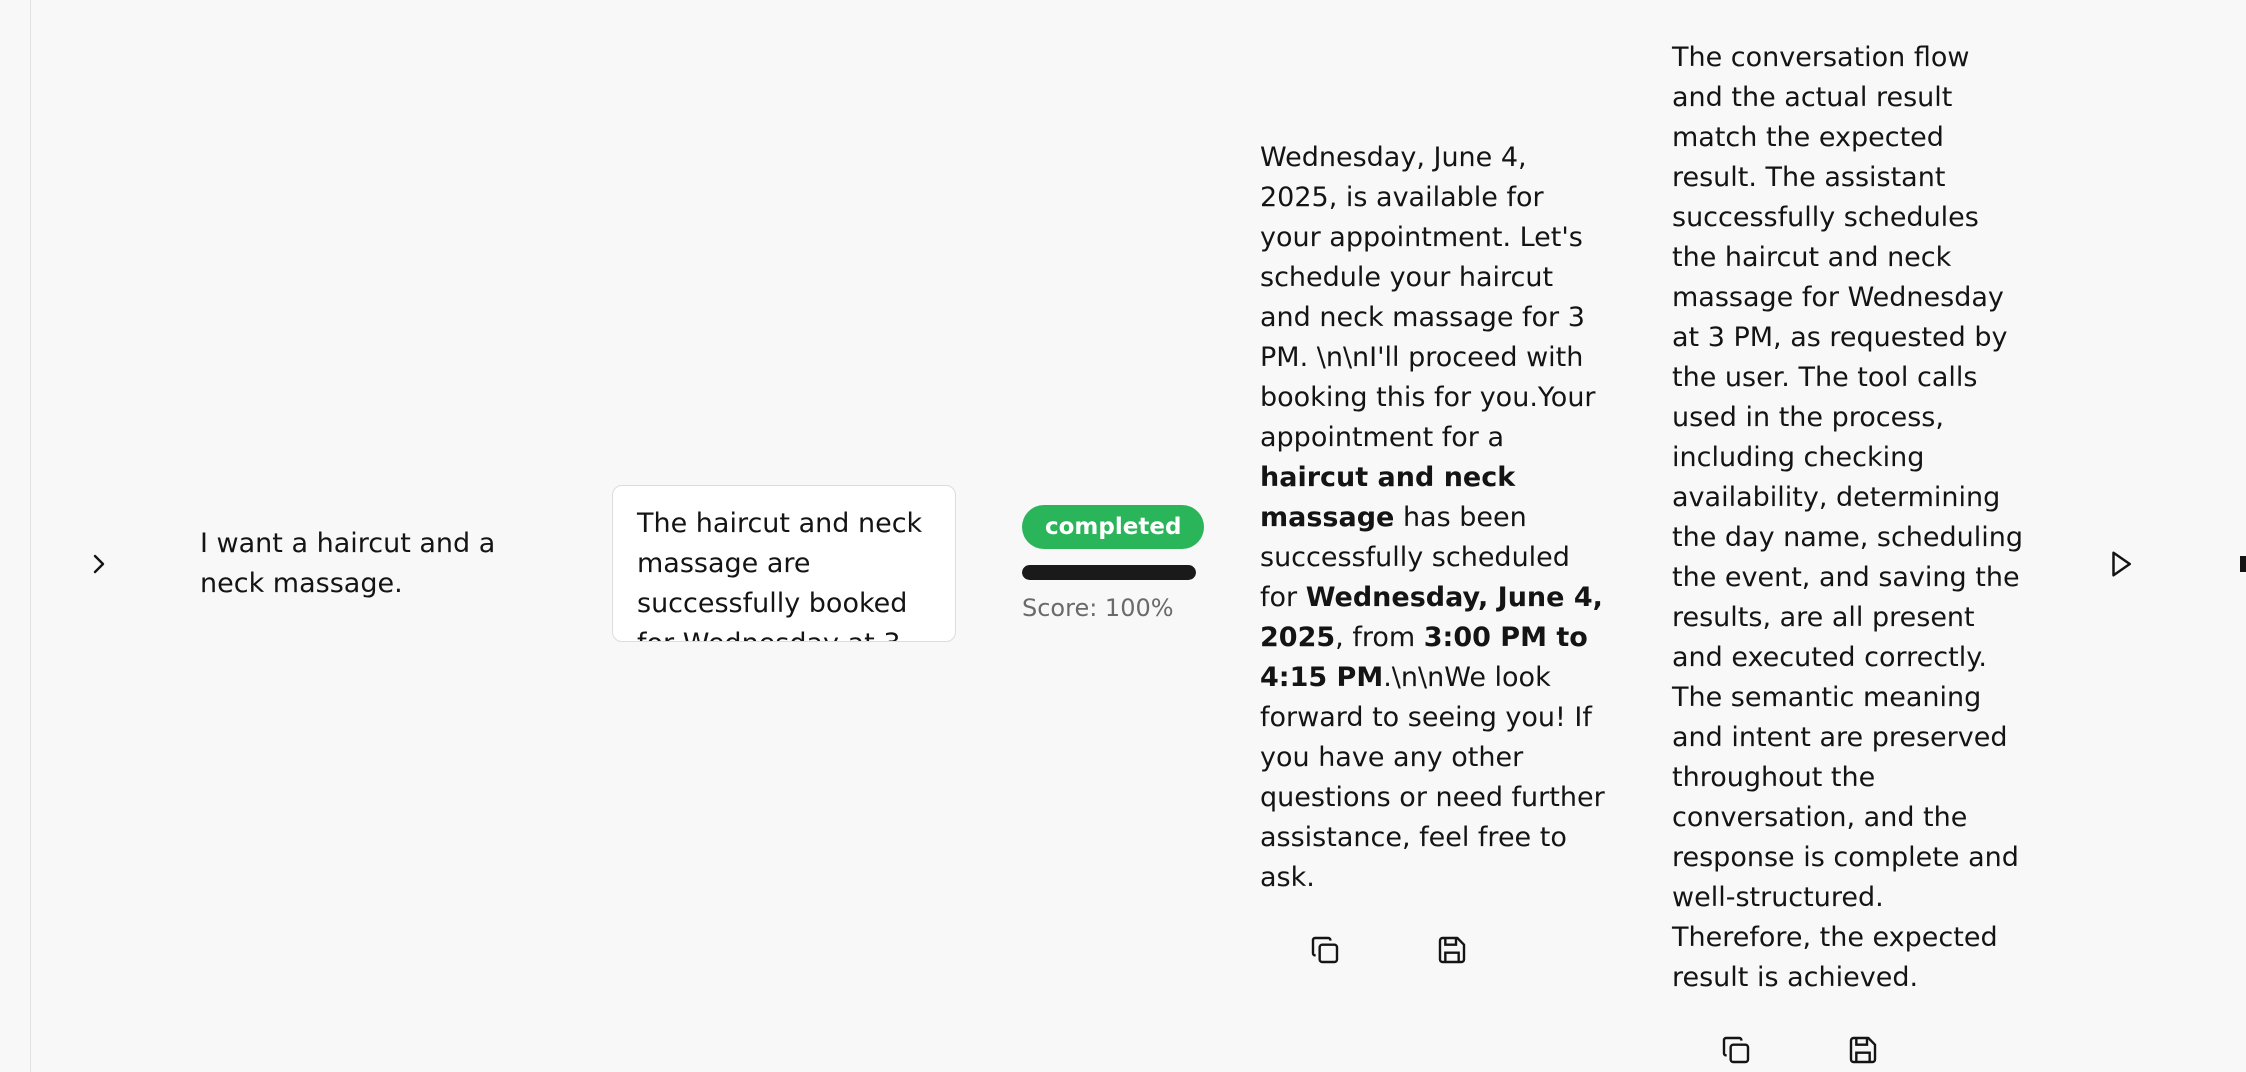 This screenshot has width=2246, height=1072. I want to click on chevron-right-icon, so click(99, 564).